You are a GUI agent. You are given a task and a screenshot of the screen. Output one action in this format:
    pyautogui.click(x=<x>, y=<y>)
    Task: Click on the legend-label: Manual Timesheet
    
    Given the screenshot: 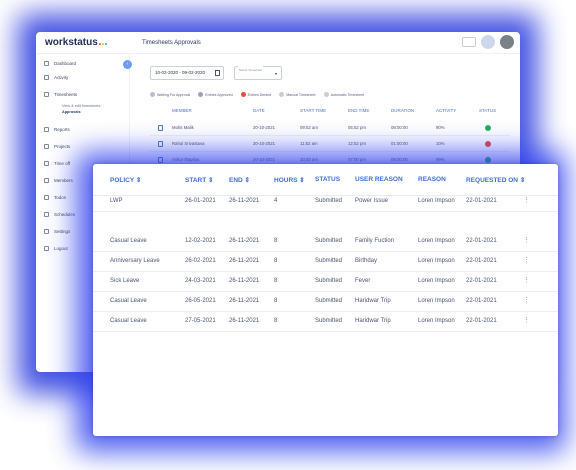 What is the action you would take?
    pyautogui.click(x=301, y=94)
    